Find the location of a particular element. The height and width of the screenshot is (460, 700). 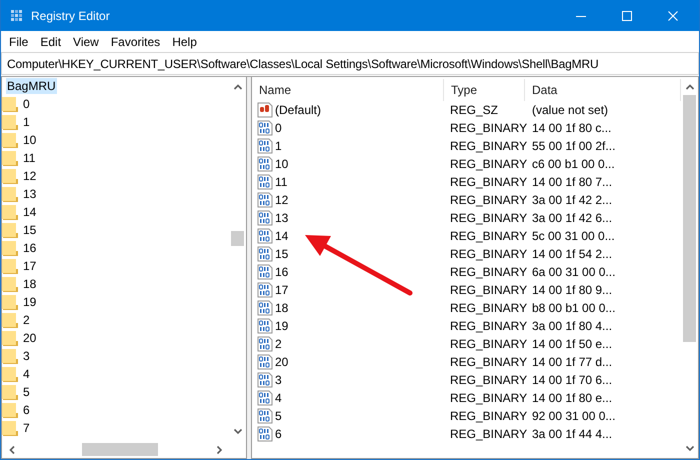

value-name: (Default) is located at coordinates (298, 110).